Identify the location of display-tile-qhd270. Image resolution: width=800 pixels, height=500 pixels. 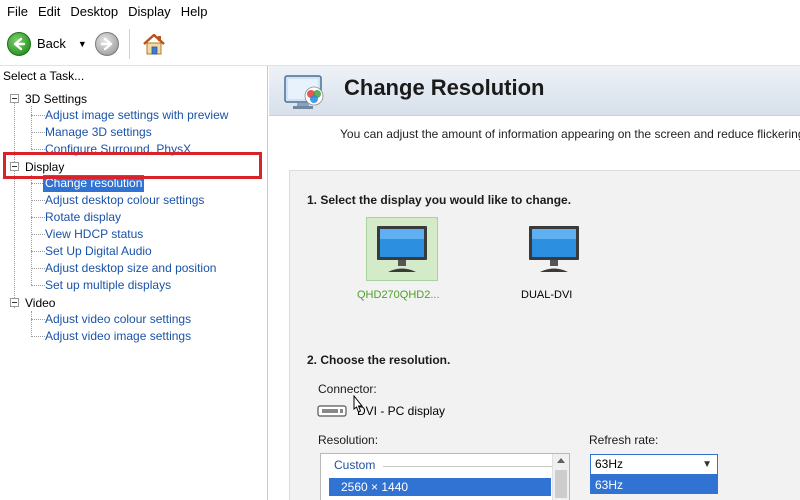
(402, 249).